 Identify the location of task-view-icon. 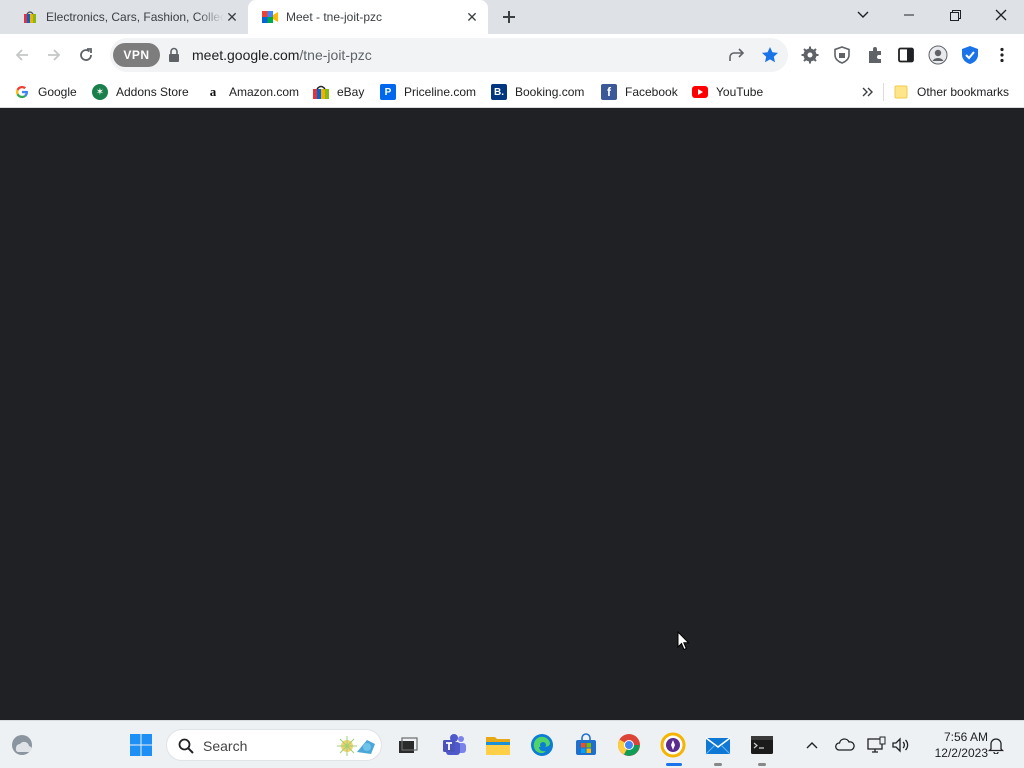
(408, 745).